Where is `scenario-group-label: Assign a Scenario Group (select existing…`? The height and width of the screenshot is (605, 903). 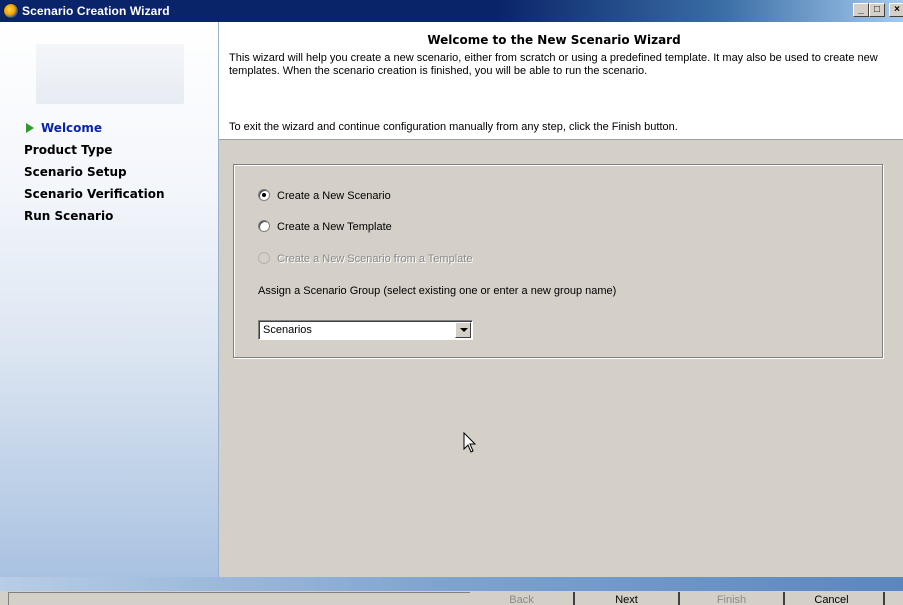
scenario-group-label: Assign a Scenario Group (select existing… is located at coordinates (437, 291).